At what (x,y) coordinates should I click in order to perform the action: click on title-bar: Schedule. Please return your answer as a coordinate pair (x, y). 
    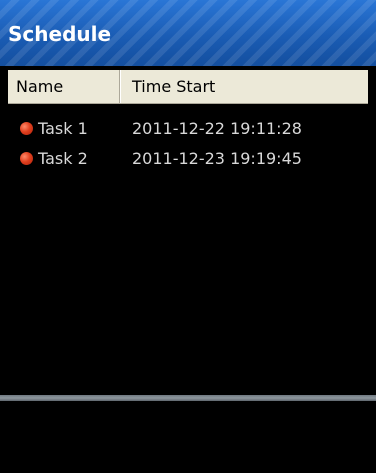
    Looking at the image, I should click on (188, 33).